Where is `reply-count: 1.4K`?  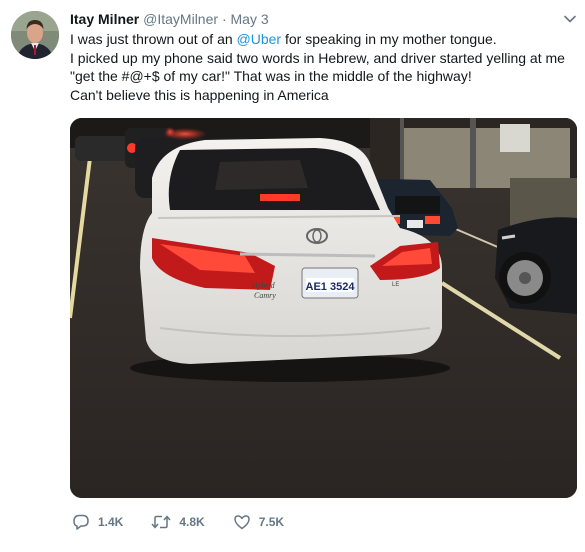
reply-count: 1.4K is located at coordinates (111, 522).